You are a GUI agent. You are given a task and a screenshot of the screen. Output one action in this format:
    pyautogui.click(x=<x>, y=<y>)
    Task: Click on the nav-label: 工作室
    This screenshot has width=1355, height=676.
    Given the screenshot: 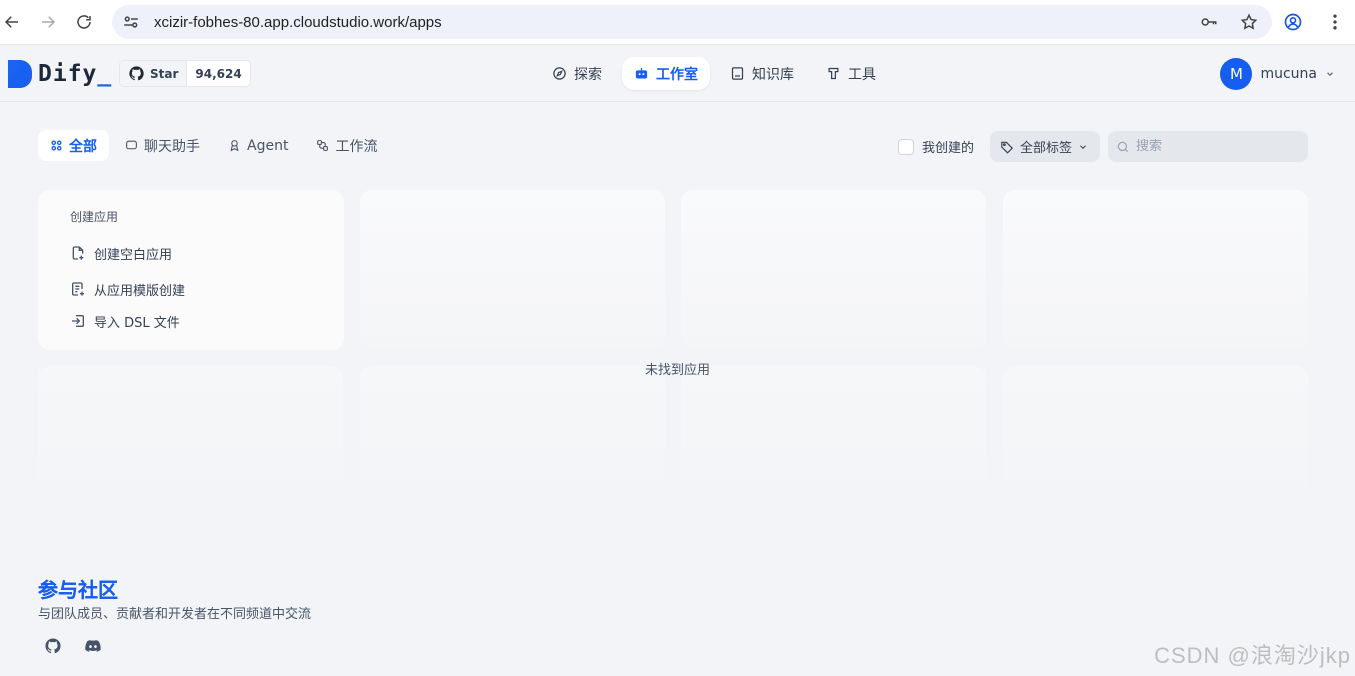 What is the action you would take?
    pyautogui.click(x=677, y=74)
    